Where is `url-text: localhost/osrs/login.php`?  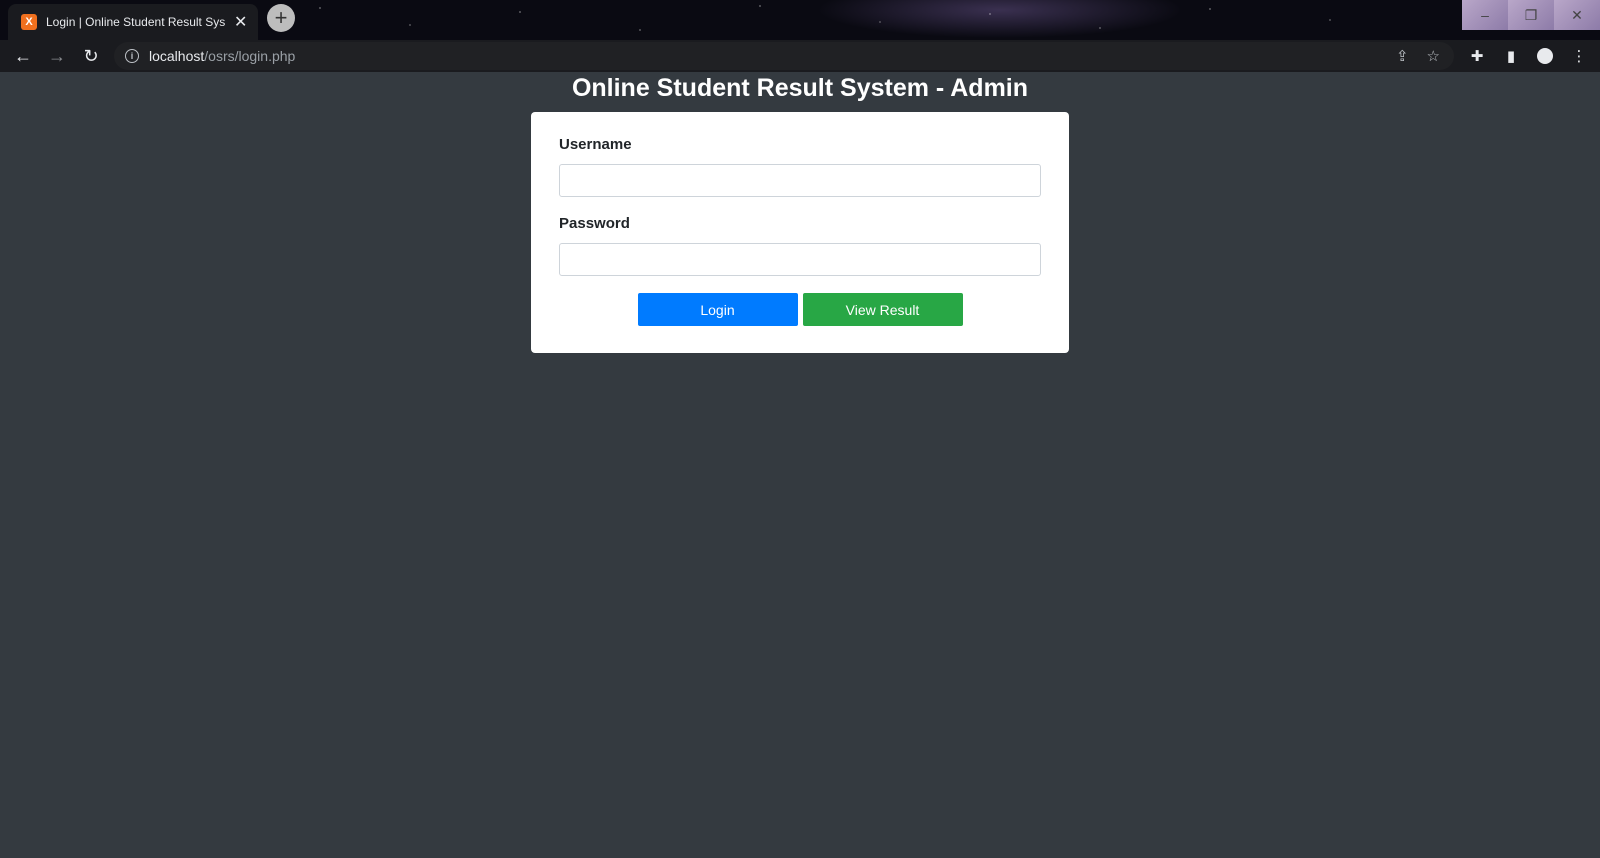
url-text: localhost/osrs/login.php is located at coordinates (222, 56).